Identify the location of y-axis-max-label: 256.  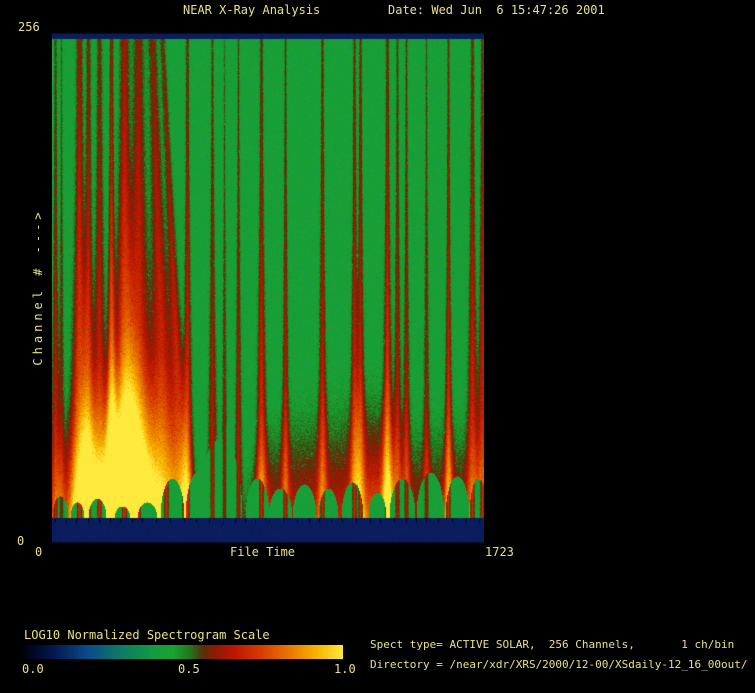
(29, 27).